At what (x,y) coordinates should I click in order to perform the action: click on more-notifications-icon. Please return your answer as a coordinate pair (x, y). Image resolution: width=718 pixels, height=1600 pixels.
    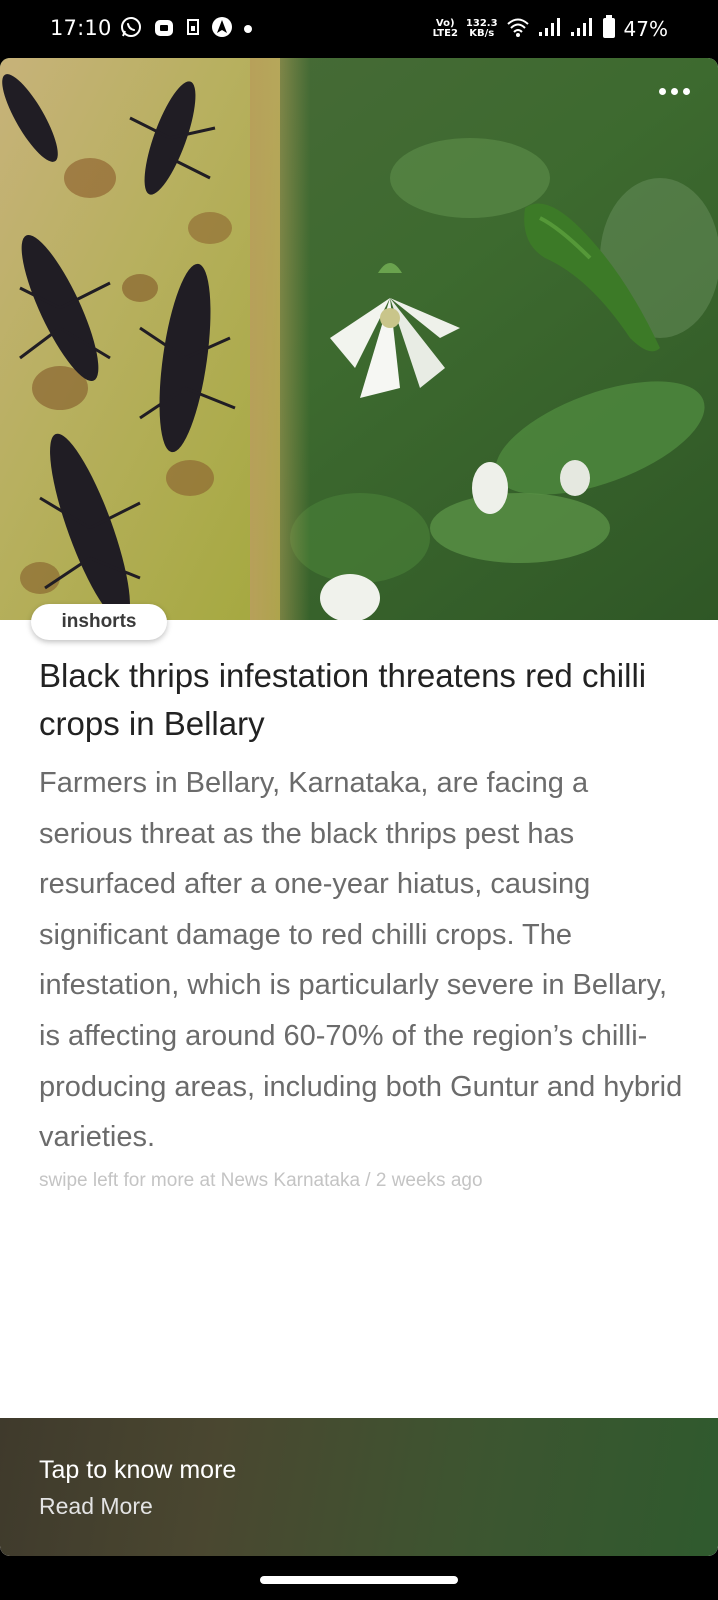
    Looking at the image, I should click on (248, 29).